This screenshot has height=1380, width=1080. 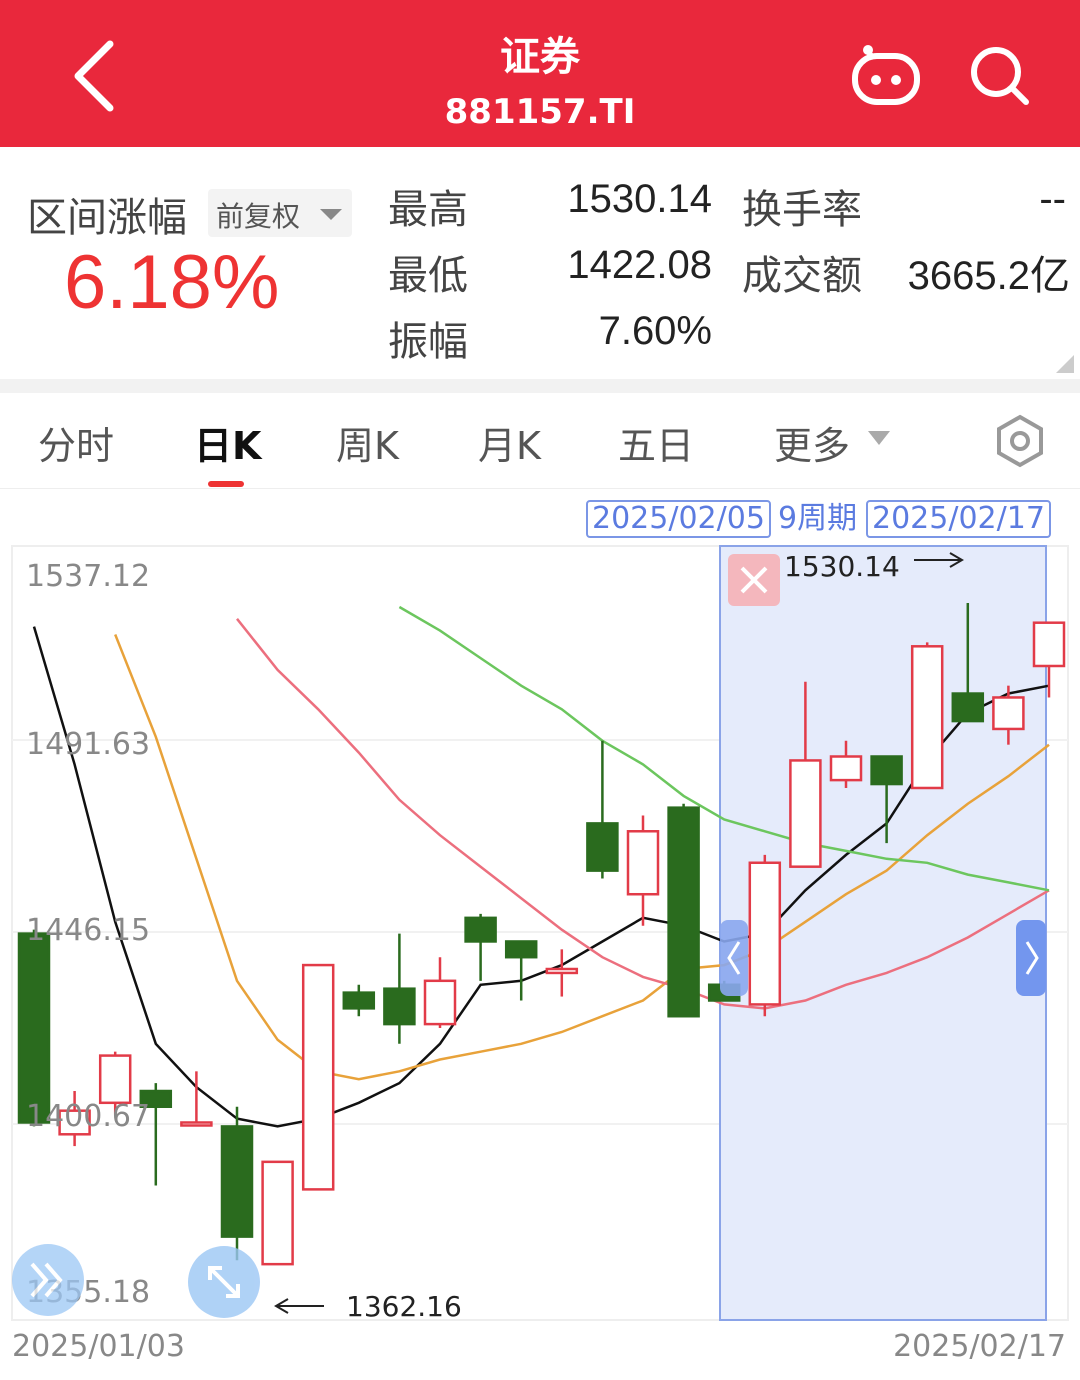 I want to click on range-end-date: 2025/02/17, so click(x=958, y=519).